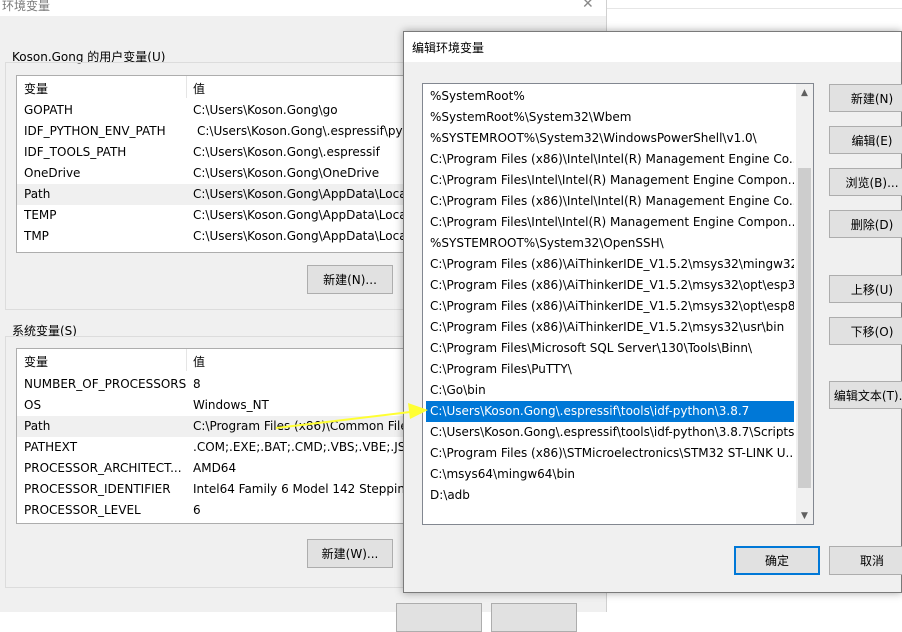 This screenshot has height=632, width=902. I want to click on arrow-head, so click(418, 411).